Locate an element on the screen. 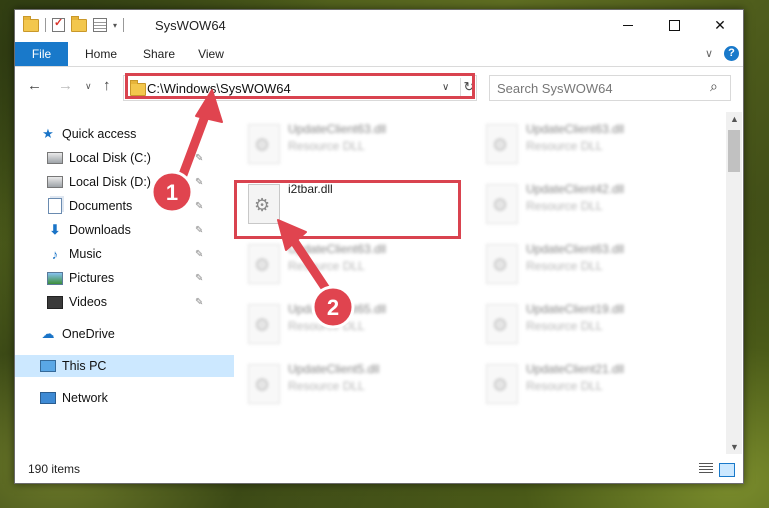 This screenshot has width=769, height=508. new-folder-icon is located at coordinates (79, 23).